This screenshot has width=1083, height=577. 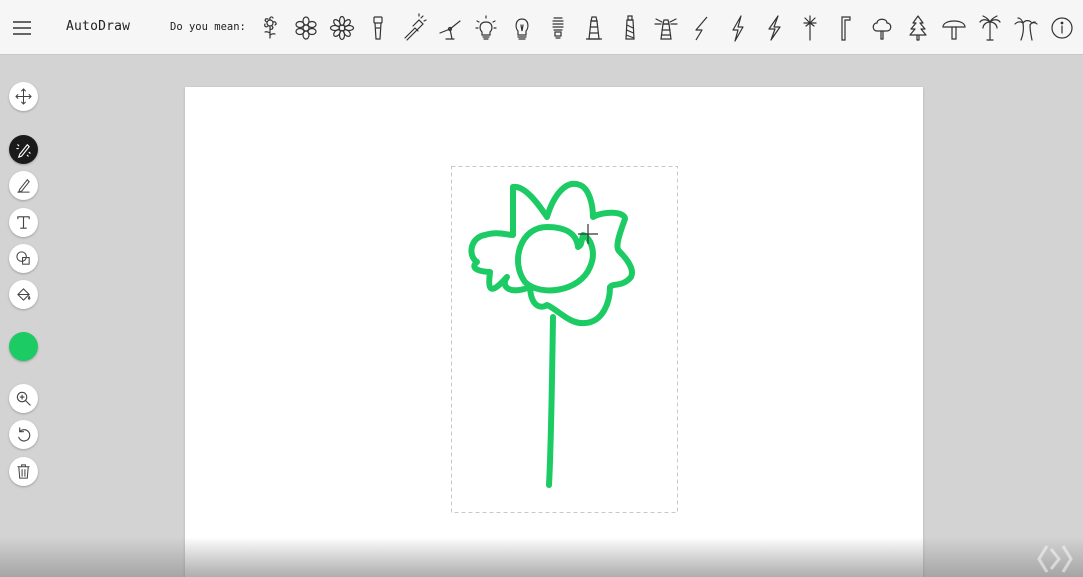 I want to click on menu-icon, so click(x=22, y=28).